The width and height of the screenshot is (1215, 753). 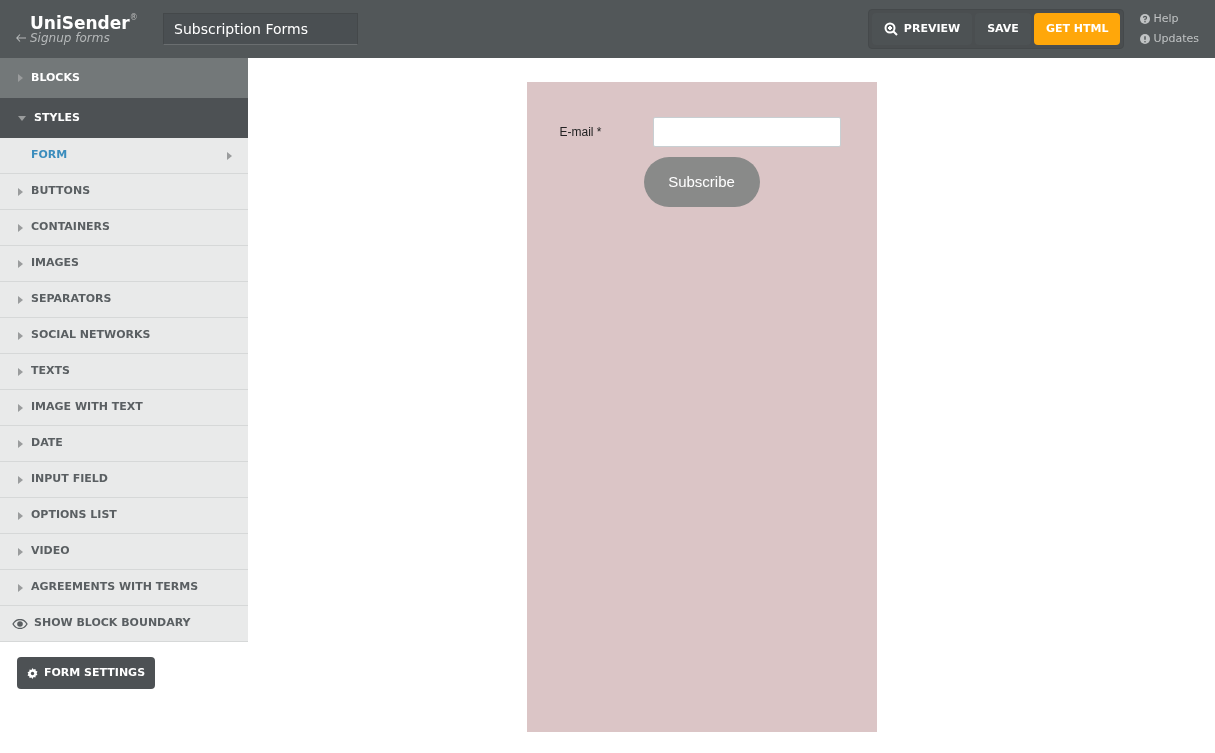 What do you see at coordinates (124, 444) in the screenshot?
I see `sidebar-item: DATE` at bounding box center [124, 444].